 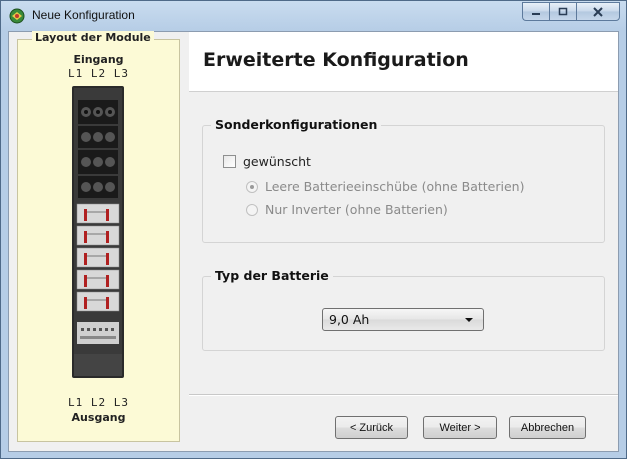 What do you see at coordinates (98, 417) in the screenshot?
I see `output-label: Ausgang` at bounding box center [98, 417].